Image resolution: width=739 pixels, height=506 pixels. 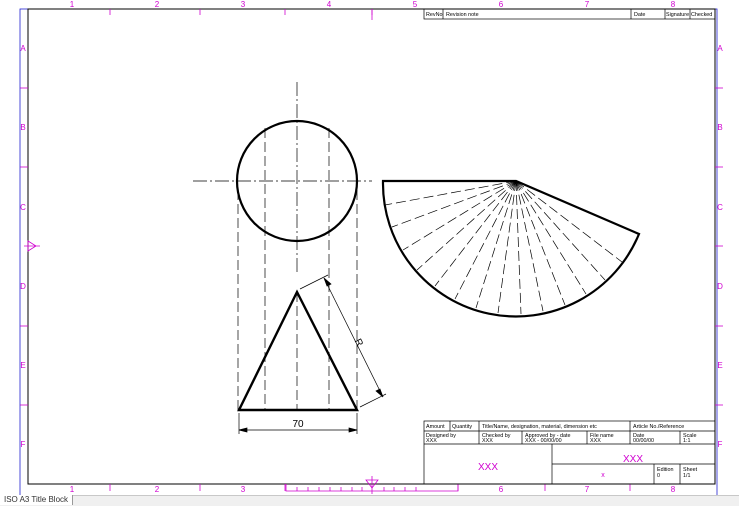 What do you see at coordinates (243, 489) in the screenshot?
I see `zone-col-3-bottom: 3` at bounding box center [243, 489].